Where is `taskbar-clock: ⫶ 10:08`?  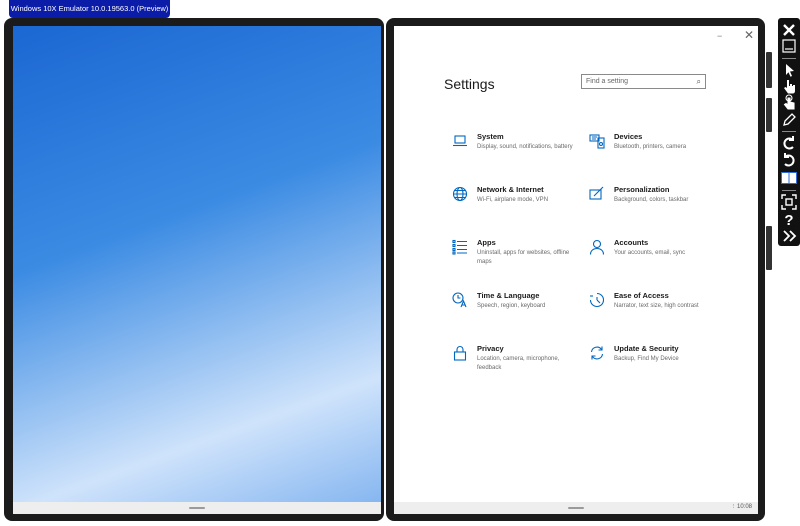 taskbar-clock: ⫶ 10:08 is located at coordinates (742, 507).